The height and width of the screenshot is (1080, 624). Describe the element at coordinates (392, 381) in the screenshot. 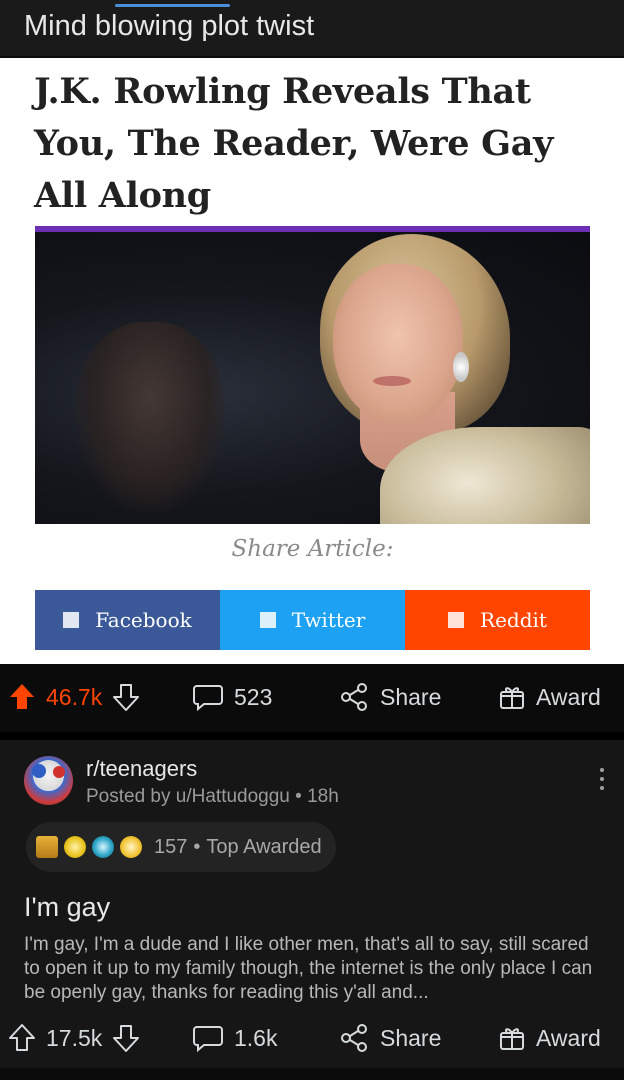

I see `photo-lips` at that location.